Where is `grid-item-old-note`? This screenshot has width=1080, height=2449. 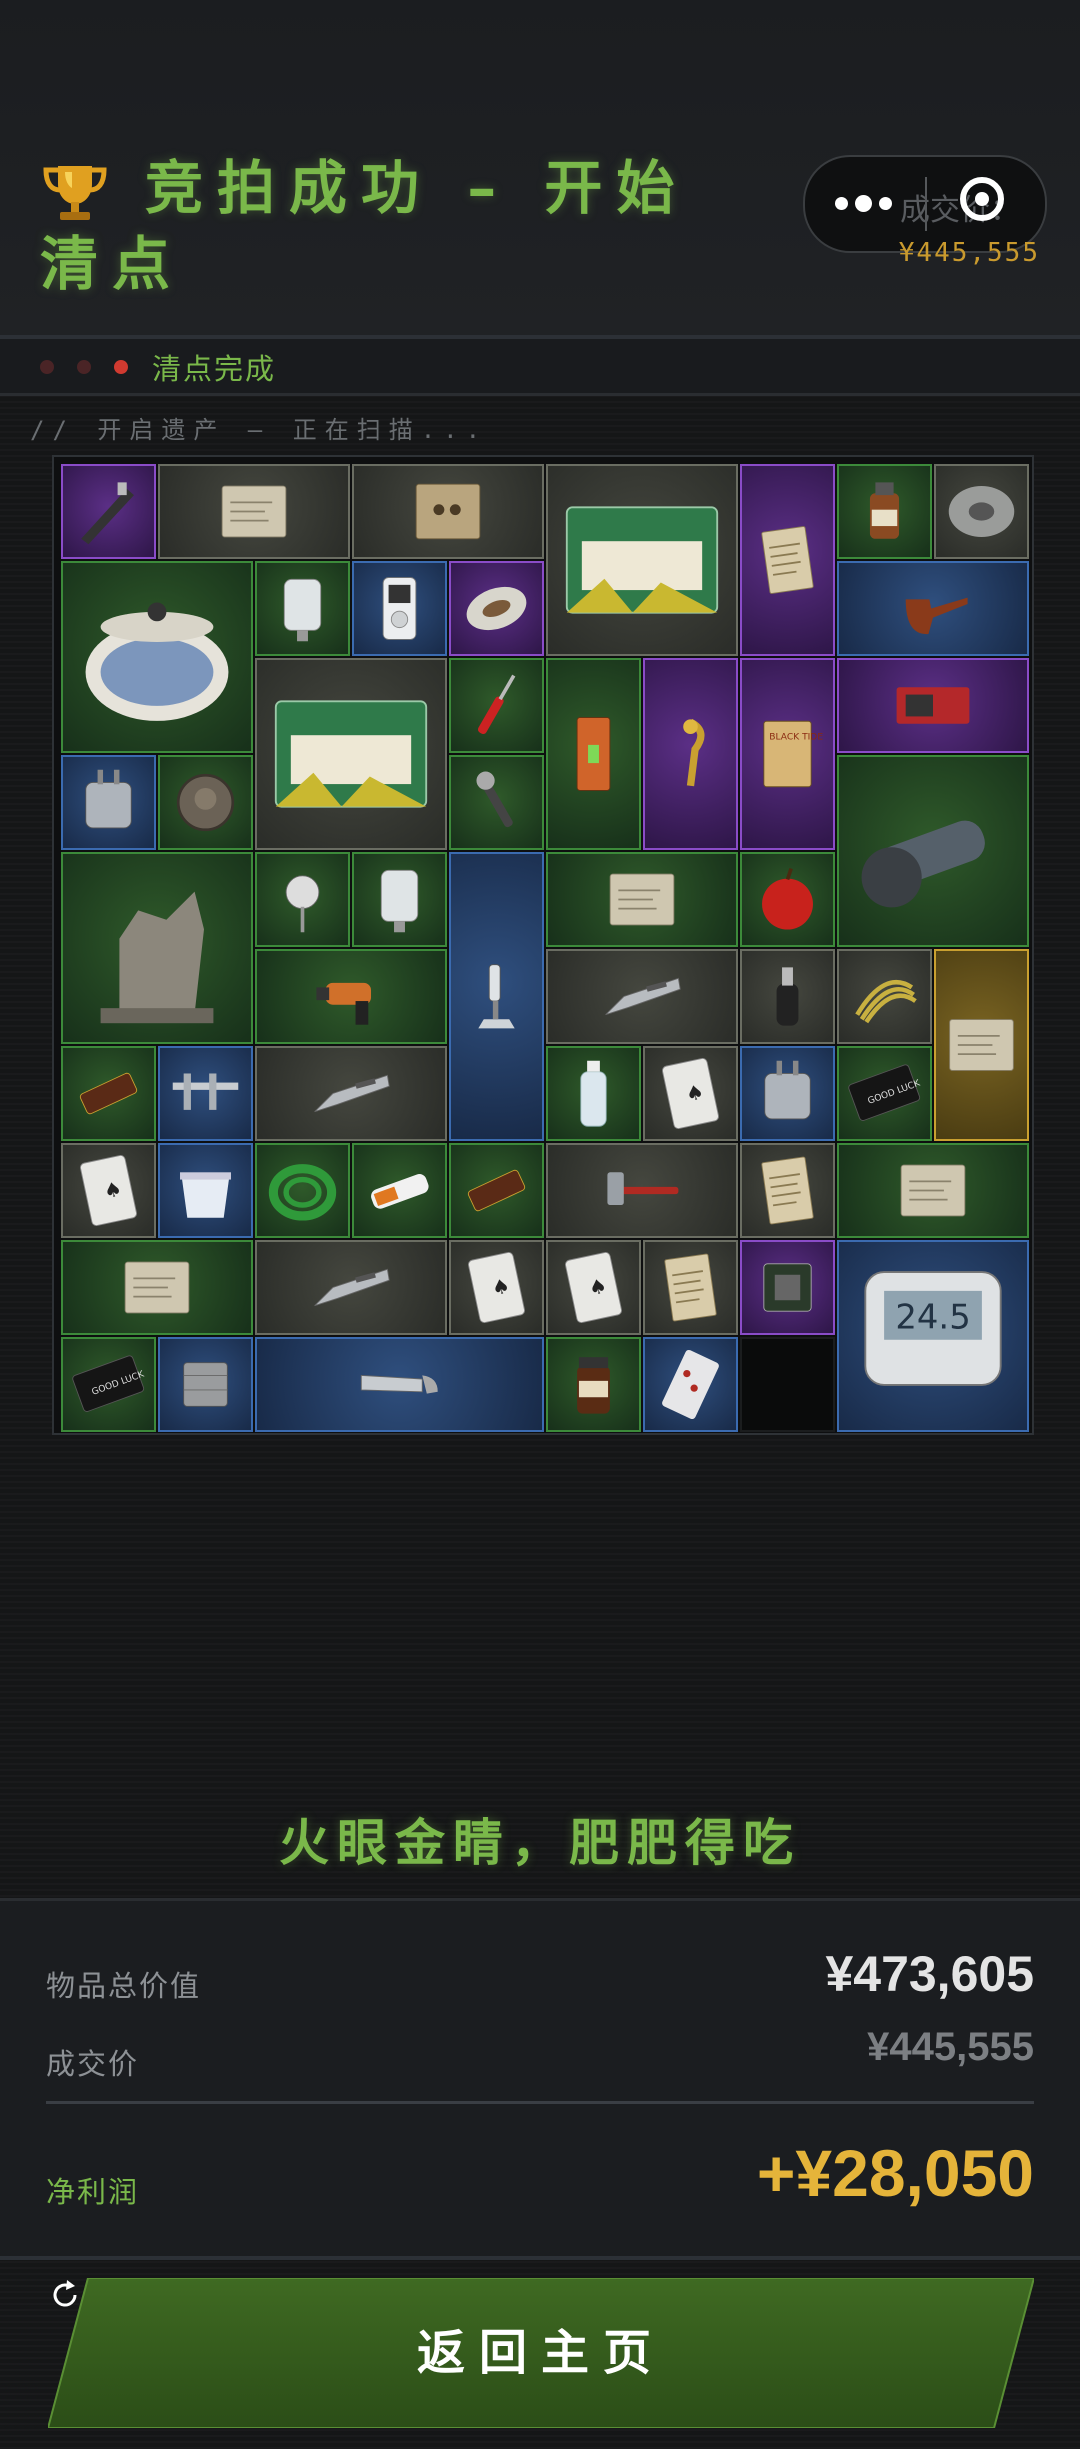
grid-item-old-note is located at coordinates (933, 1190).